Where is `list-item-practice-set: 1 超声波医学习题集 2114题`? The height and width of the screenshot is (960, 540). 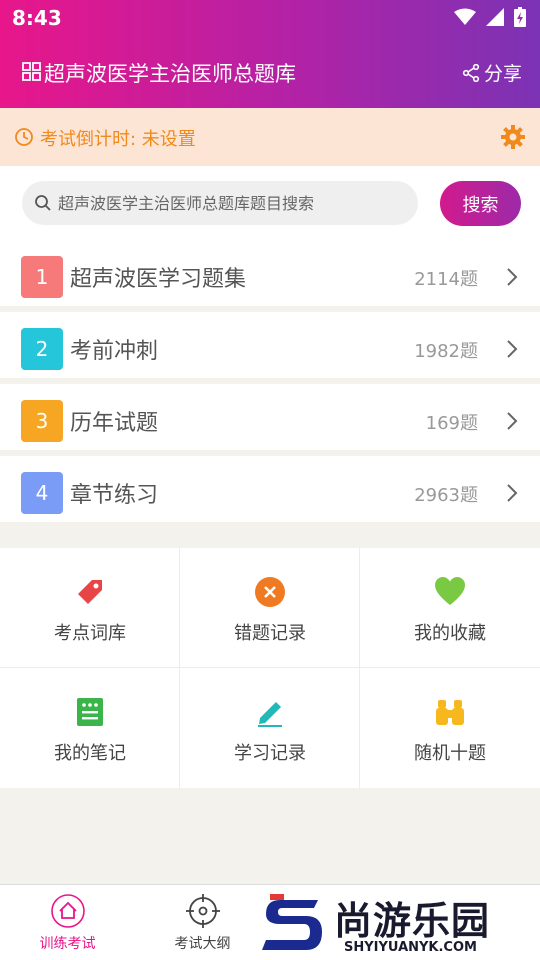 list-item-practice-set: 1 超声波医学习题集 2114题 is located at coordinates (270, 273).